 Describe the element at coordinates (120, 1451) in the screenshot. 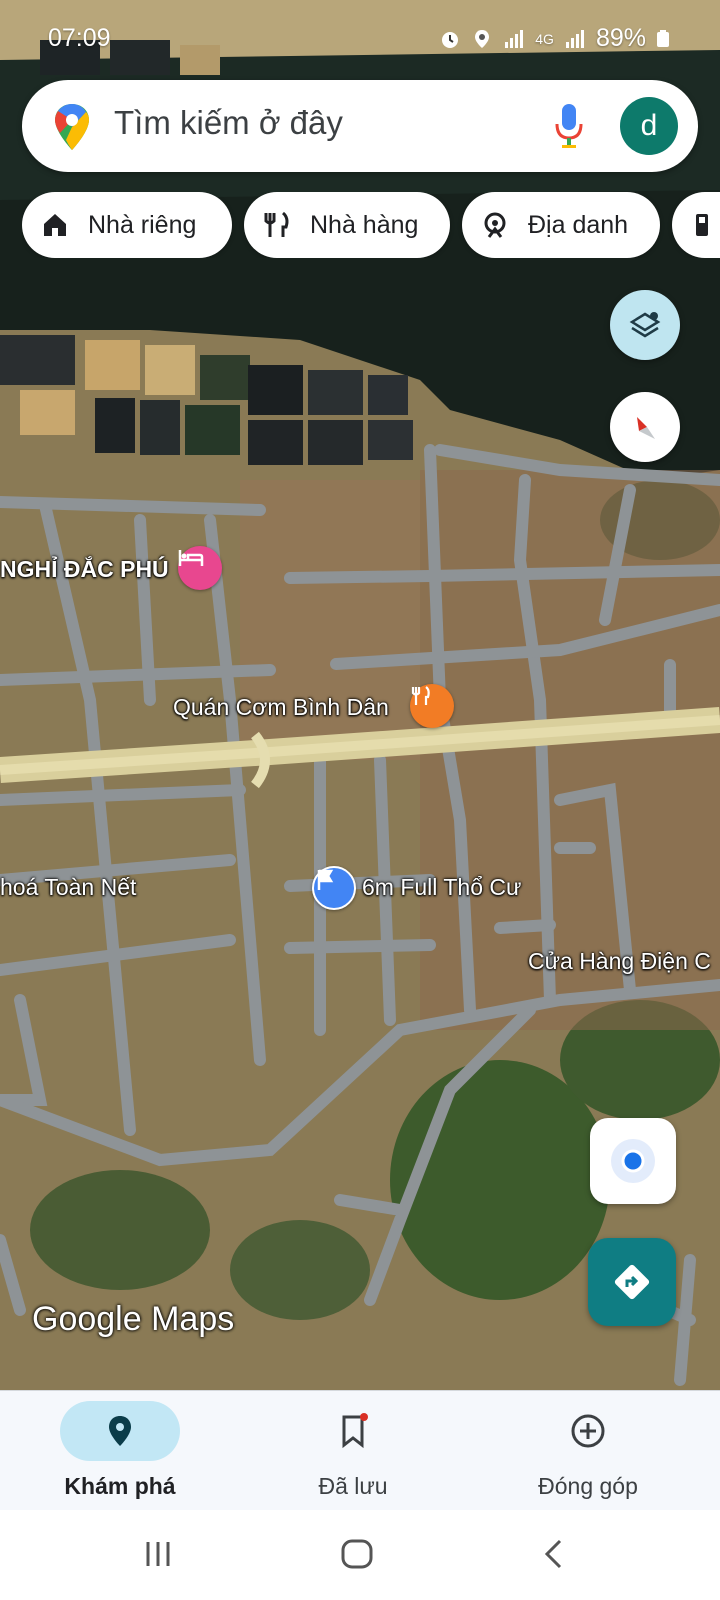

I see `nav-explore: Khám phá` at that location.